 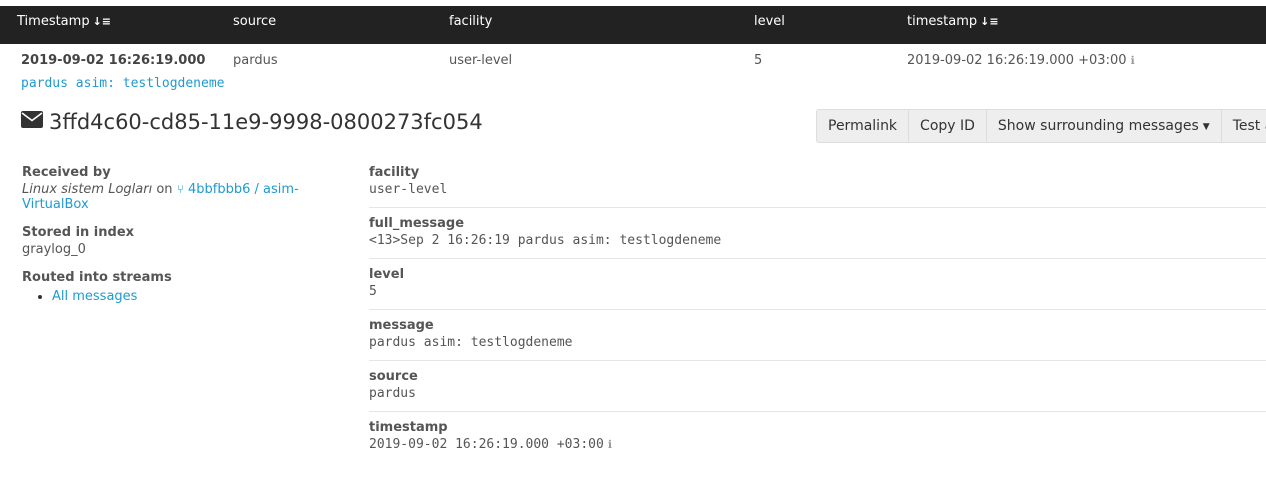 What do you see at coordinates (817, 224) in the screenshot?
I see `field-name: full_message` at bounding box center [817, 224].